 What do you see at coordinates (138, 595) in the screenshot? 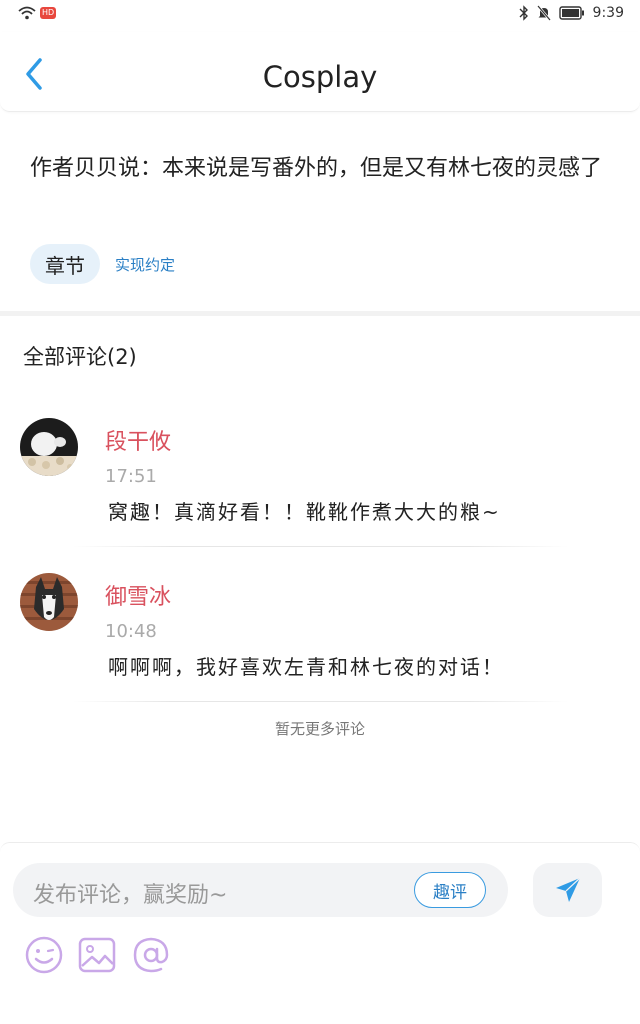
I see `comment-username: 御雪冰` at bounding box center [138, 595].